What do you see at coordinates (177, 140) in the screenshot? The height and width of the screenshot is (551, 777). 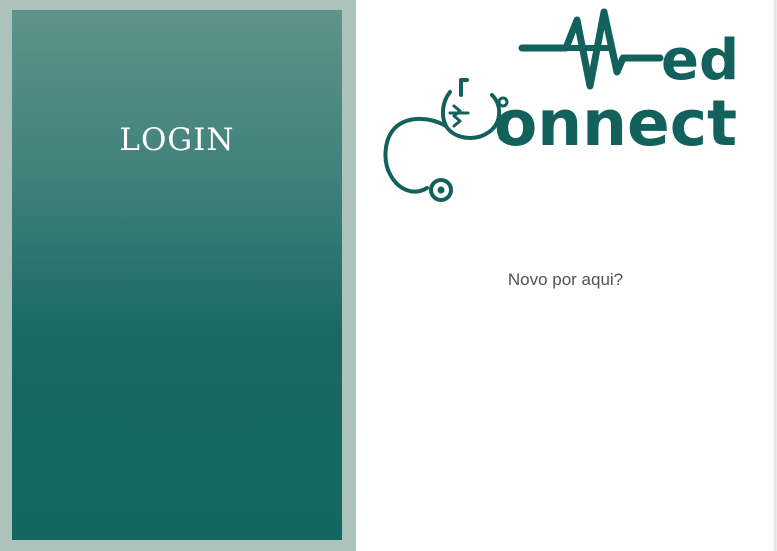 I see `login-title: LOGIN` at bounding box center [177, 140].